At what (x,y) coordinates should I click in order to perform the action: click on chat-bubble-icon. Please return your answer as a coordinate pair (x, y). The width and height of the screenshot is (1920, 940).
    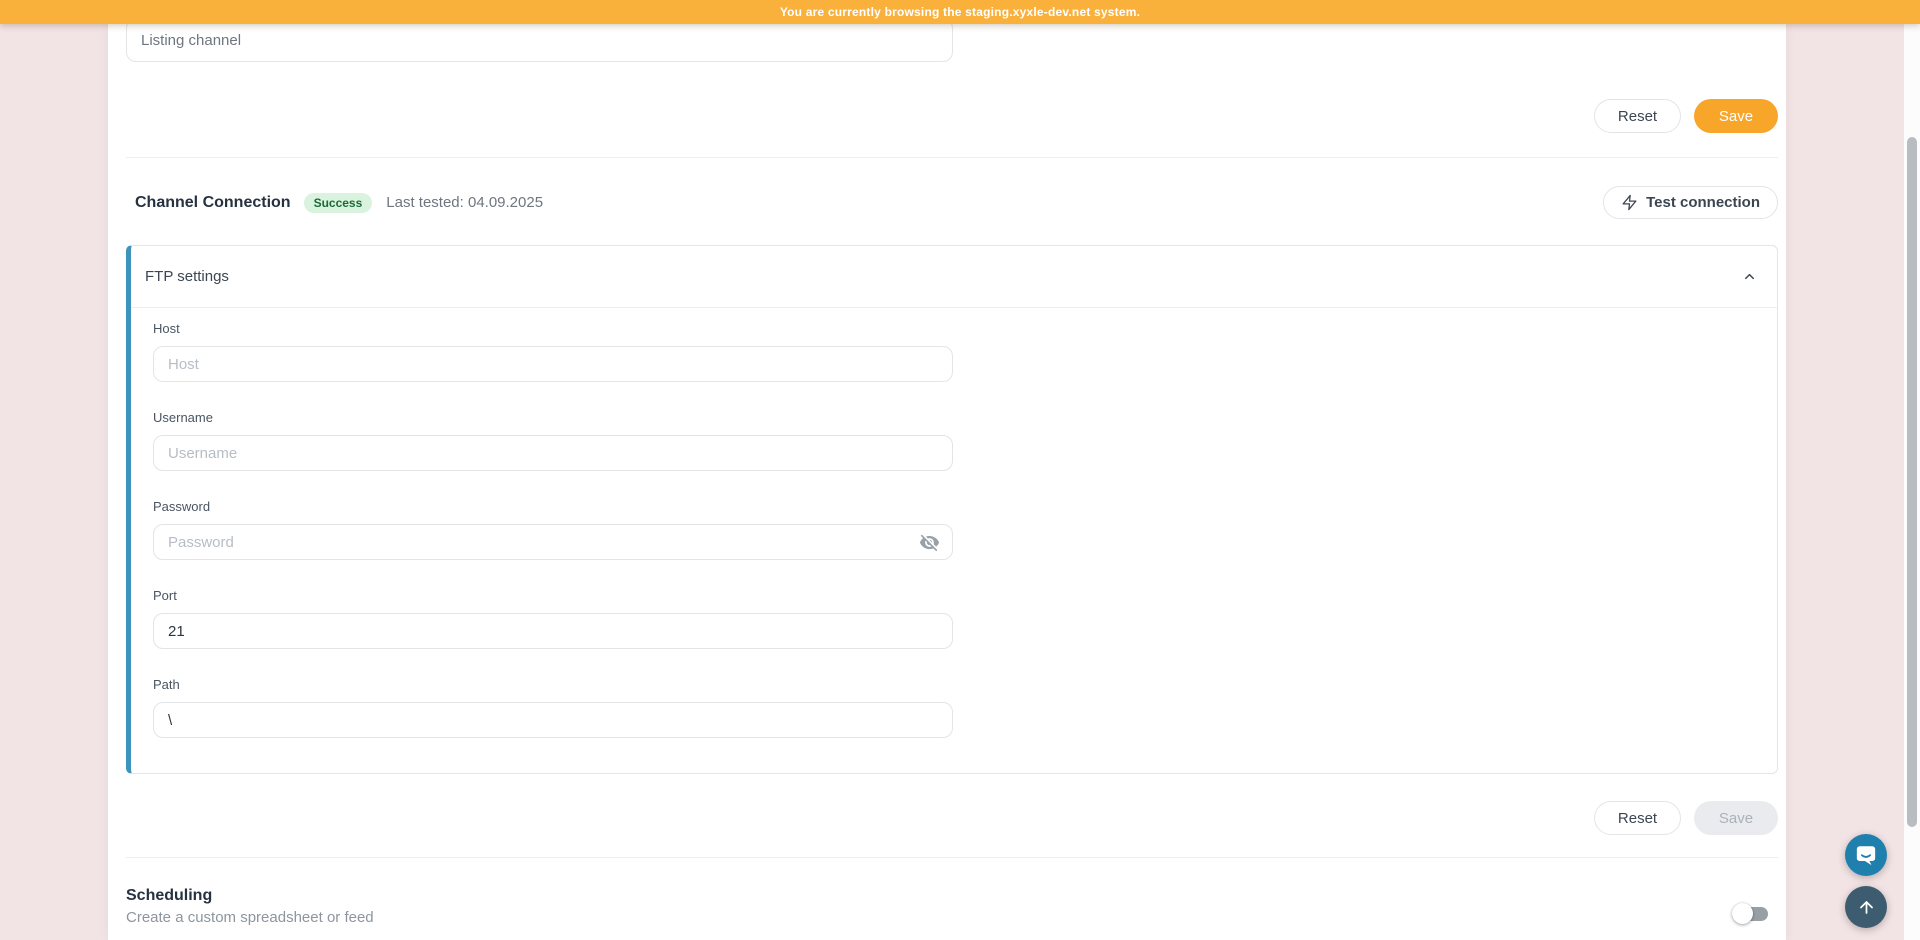
    Looking at the image, I should click on (1866, 855).